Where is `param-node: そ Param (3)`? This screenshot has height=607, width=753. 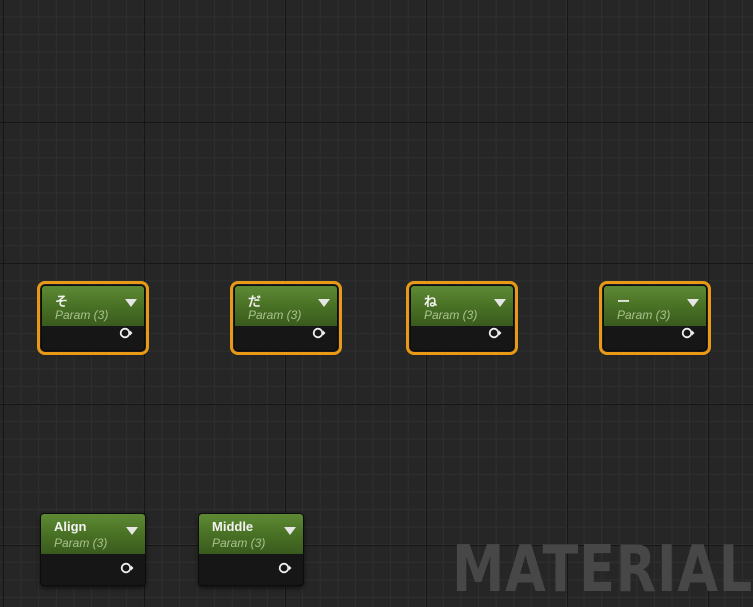
param-node: そ Param (3) is located at coordinates (93, 318).